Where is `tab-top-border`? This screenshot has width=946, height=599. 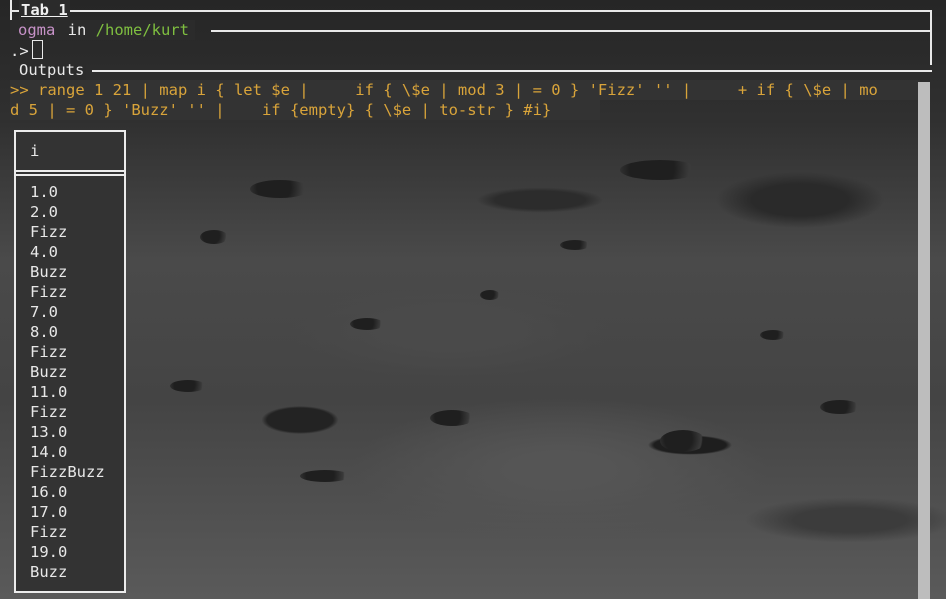 tab-top-border is located at coordinates (471, 11).